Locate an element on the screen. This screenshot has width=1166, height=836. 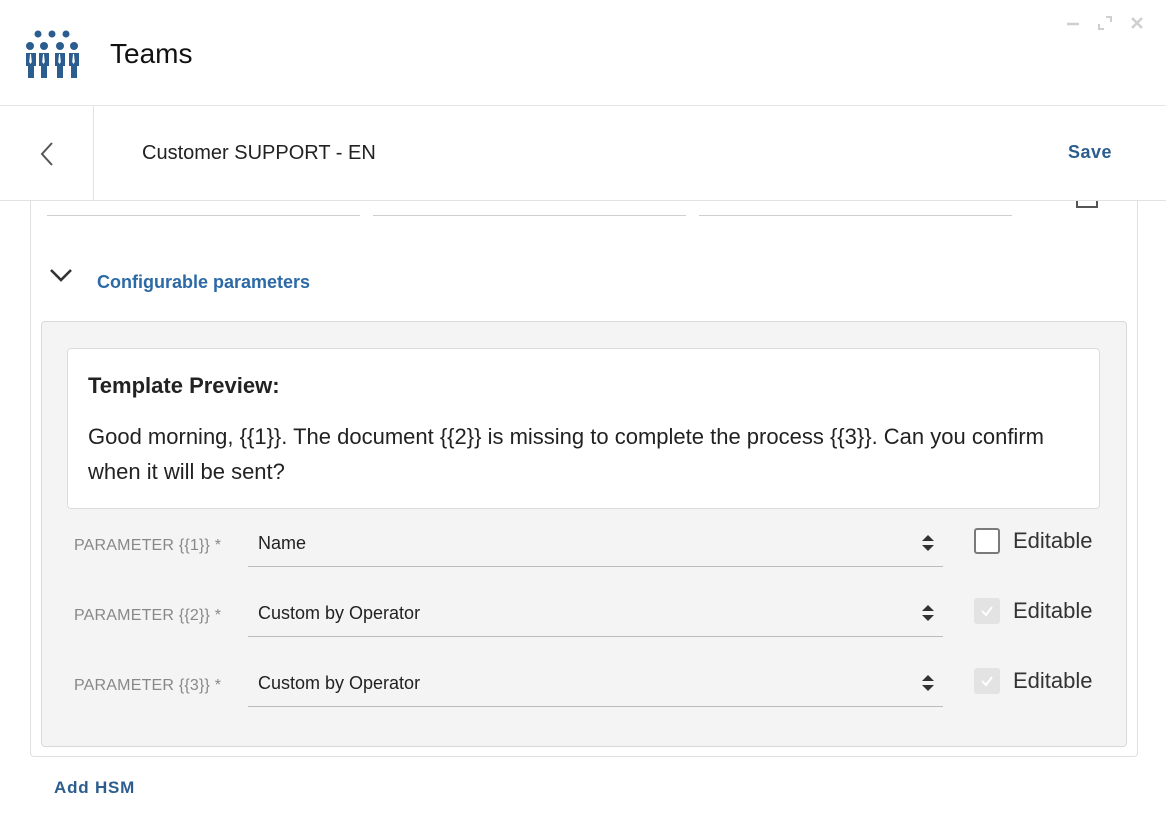
add-hsm-button: Add HSM is located at coordinates (94, 788).